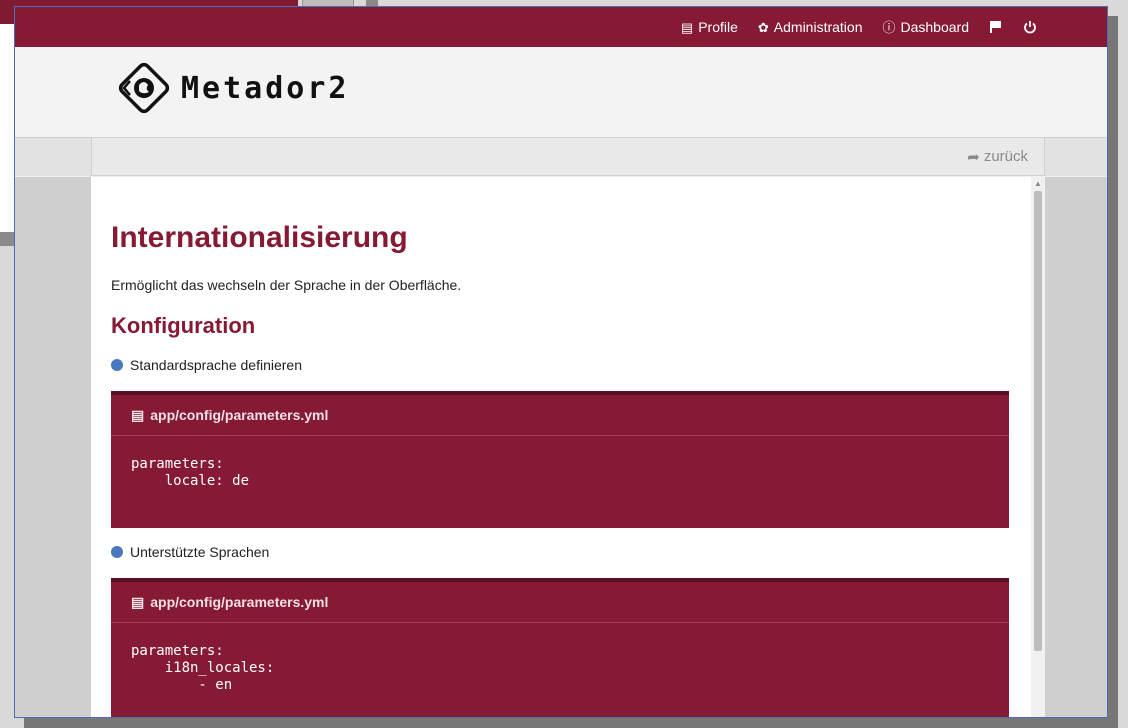  What do you see at coordinates (183, 325) in the screenshot?
I see `section-title: Konfiguration` at bounding box center [183, 325].